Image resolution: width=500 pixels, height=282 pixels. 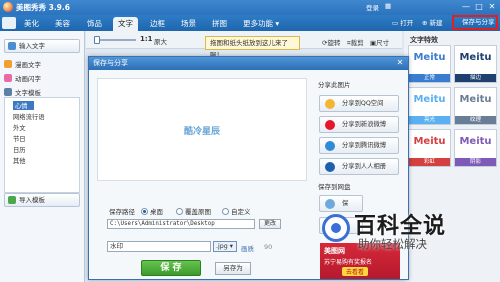 I want to click on share-tencent-weibo-button: 分享到腾讯微博, so click(x=359, y=145).